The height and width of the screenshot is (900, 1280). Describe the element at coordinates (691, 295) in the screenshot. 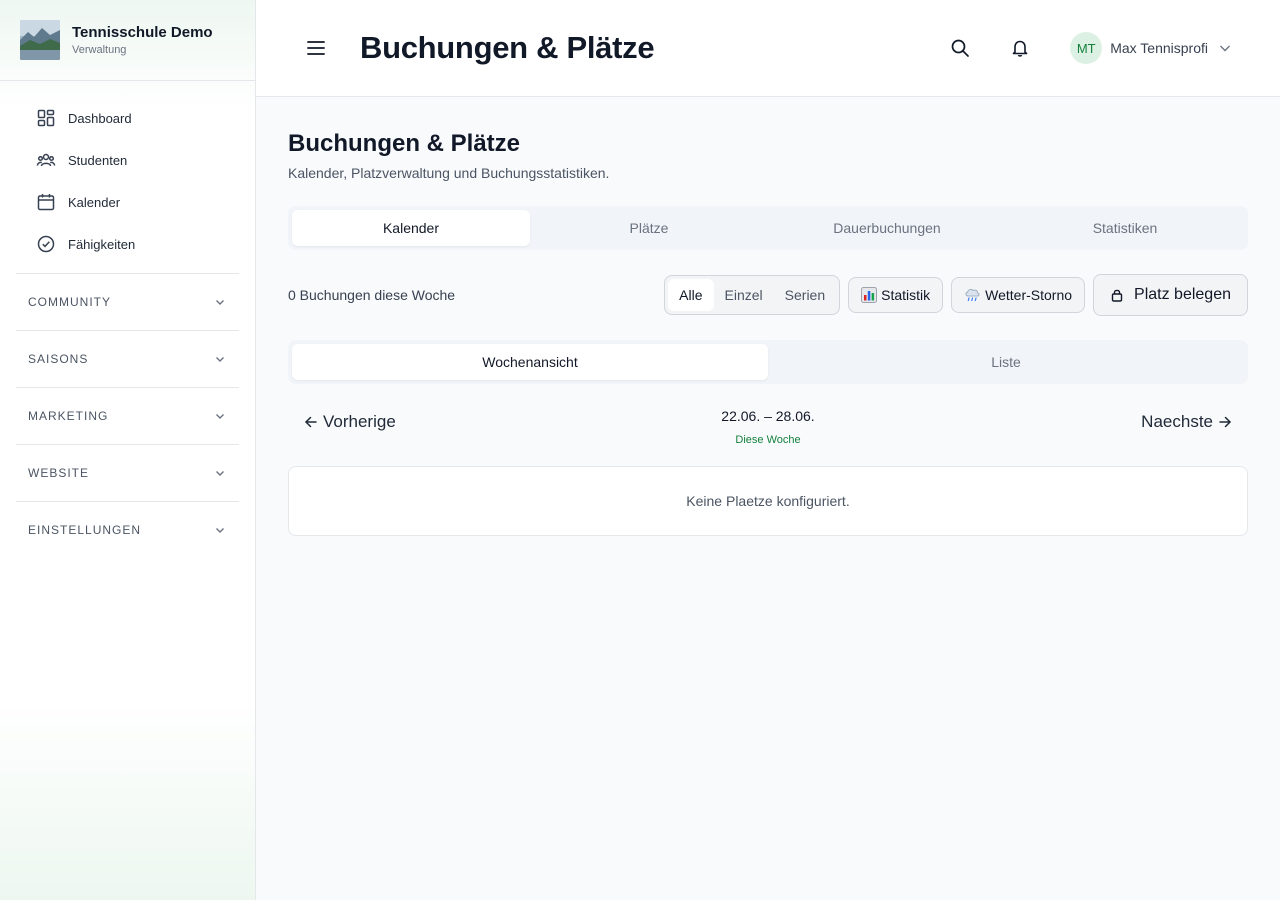

I see `filter-alle: Alle` at that location.